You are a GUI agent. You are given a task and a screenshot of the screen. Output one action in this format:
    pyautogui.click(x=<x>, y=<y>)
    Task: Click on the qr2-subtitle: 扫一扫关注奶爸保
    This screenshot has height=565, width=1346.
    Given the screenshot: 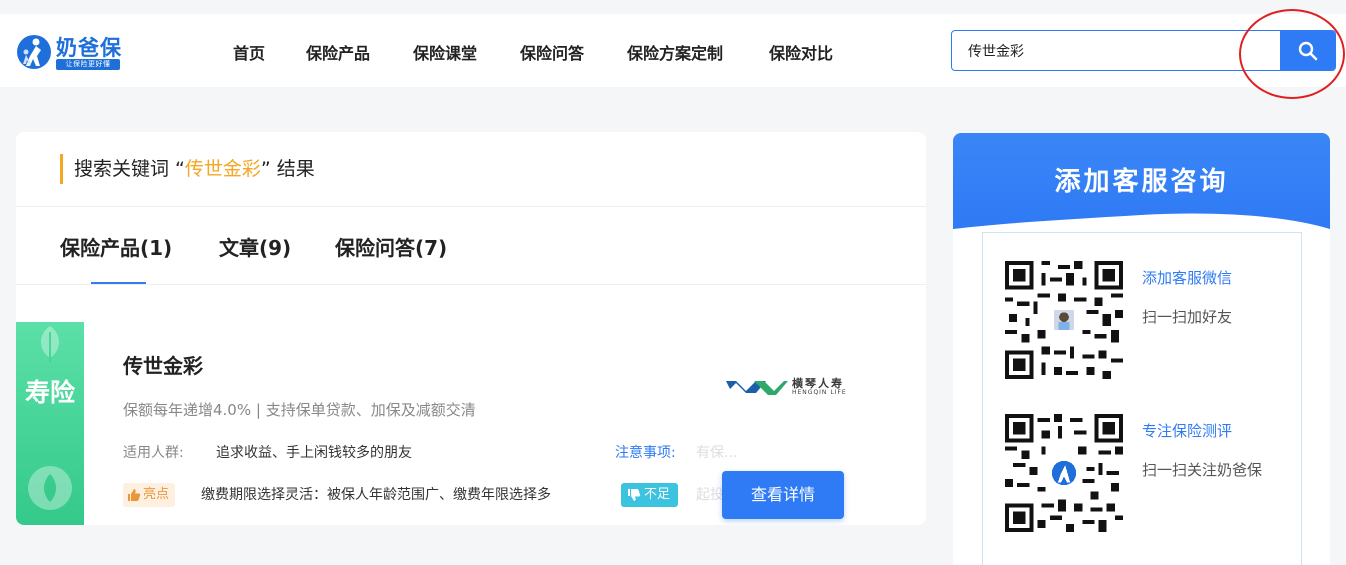 What is the action you would take?
    pyautogui.click(x=1202, y=470)
    